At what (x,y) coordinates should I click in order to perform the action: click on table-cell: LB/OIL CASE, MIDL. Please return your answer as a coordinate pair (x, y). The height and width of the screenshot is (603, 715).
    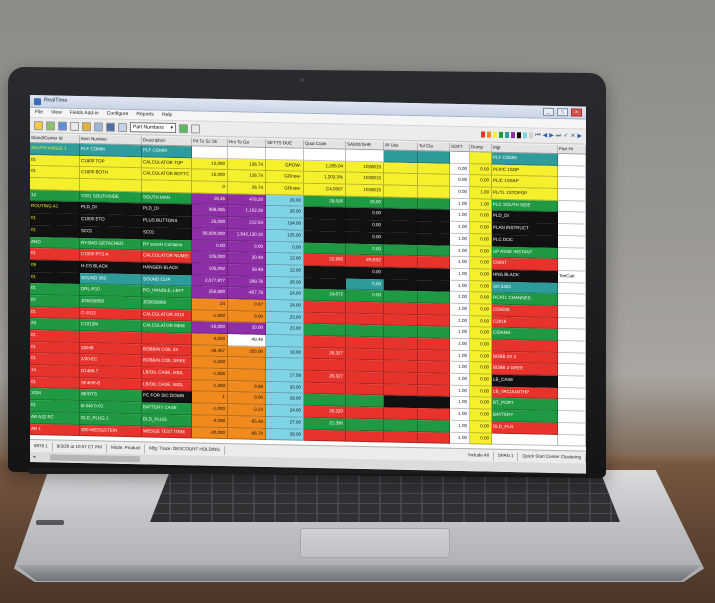
    Looking at the image, I should click on (167, 374).